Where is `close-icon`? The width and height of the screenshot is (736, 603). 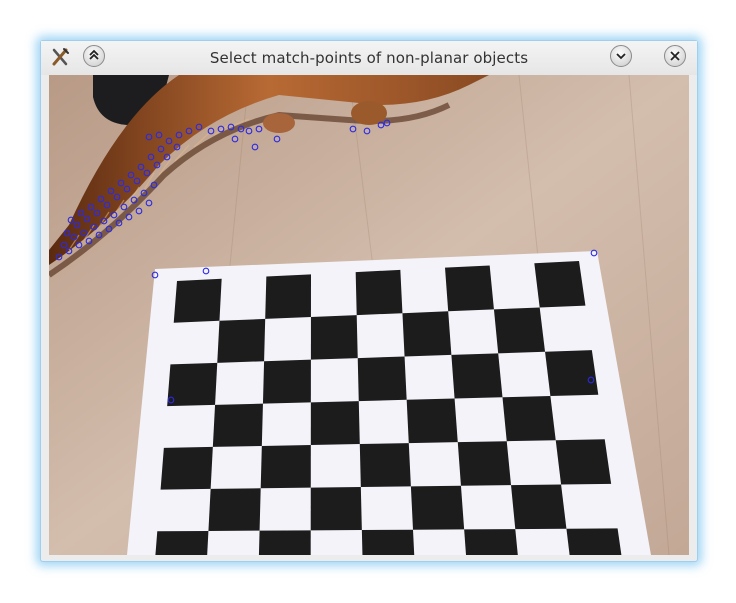
close-icon is located at coordinates (675, 56).